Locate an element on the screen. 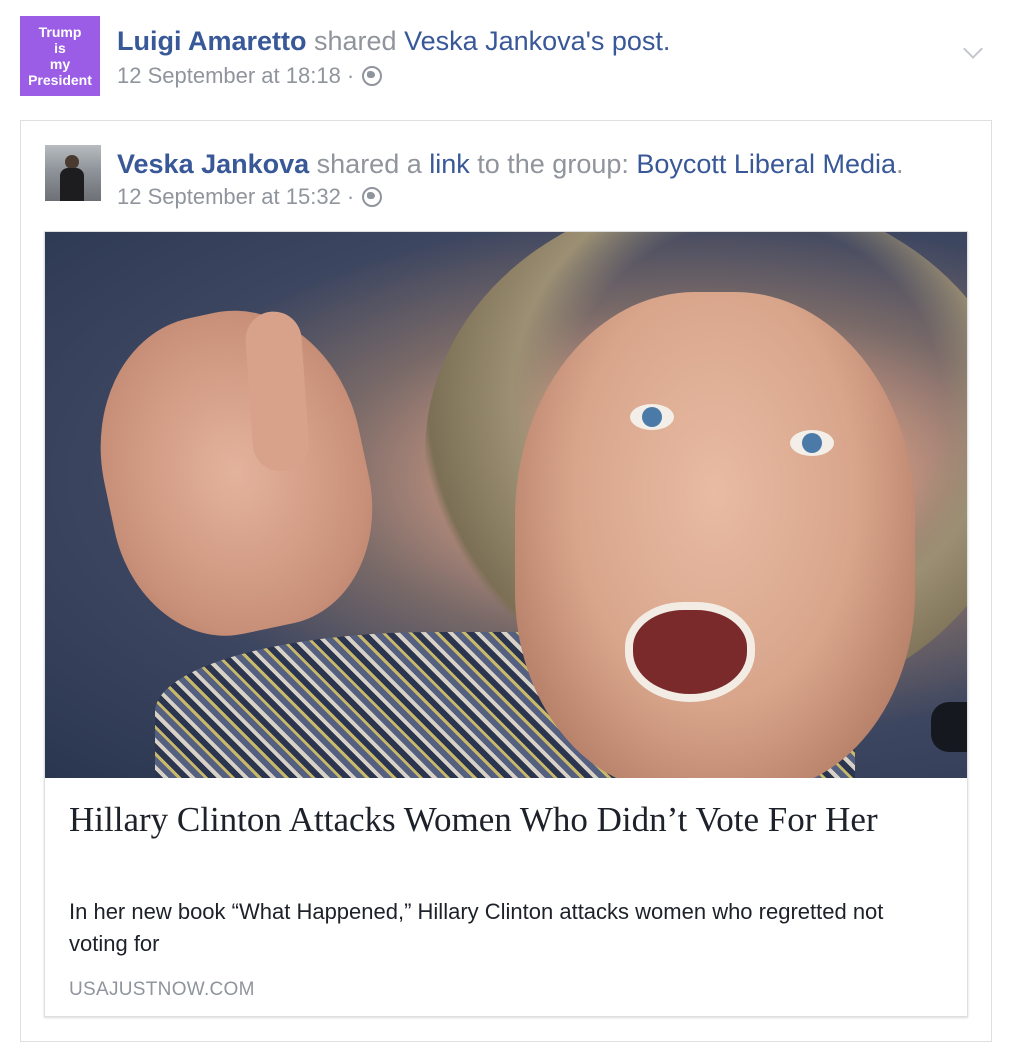 This screenshot has width=1014, height=1048. action-text: shared a is located at coordinates (369, 164).